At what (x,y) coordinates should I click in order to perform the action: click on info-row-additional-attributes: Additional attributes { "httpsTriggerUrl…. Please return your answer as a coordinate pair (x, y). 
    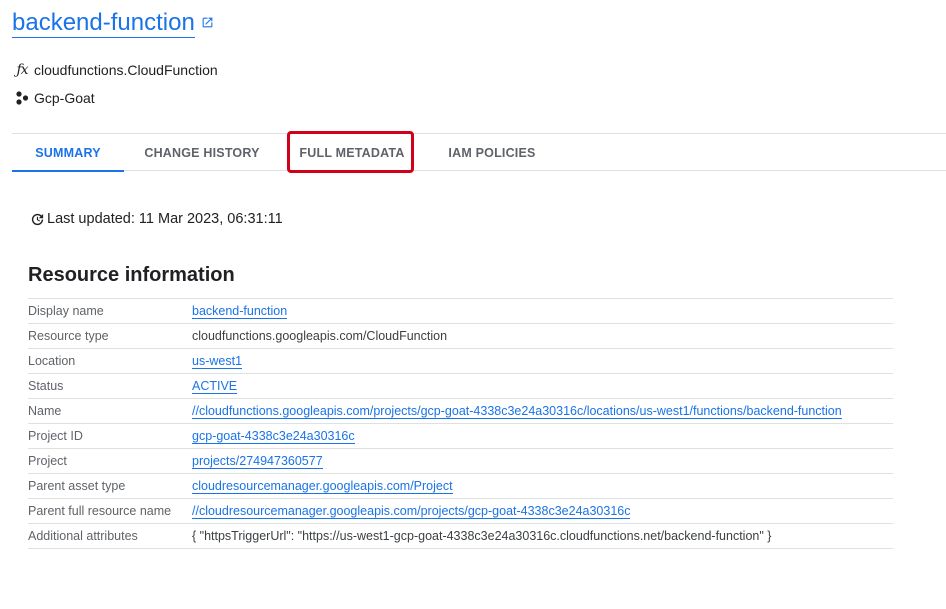
    Looking at the image, I should click on (460, 536).